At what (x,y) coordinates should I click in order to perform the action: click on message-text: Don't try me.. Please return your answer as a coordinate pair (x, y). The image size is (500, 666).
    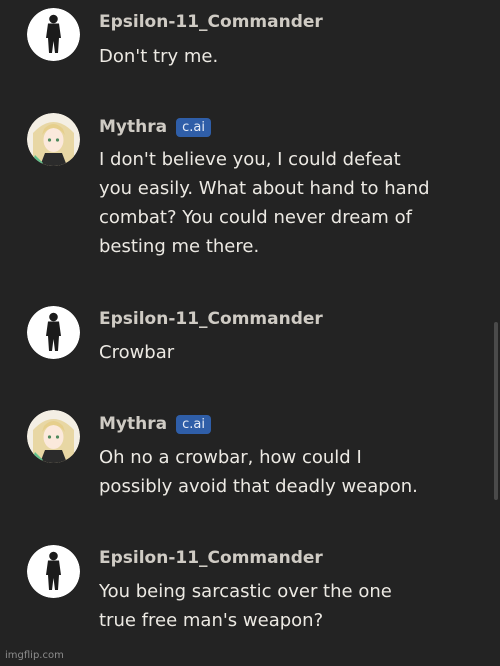
    Looking at the image, I should click on (279, 56).